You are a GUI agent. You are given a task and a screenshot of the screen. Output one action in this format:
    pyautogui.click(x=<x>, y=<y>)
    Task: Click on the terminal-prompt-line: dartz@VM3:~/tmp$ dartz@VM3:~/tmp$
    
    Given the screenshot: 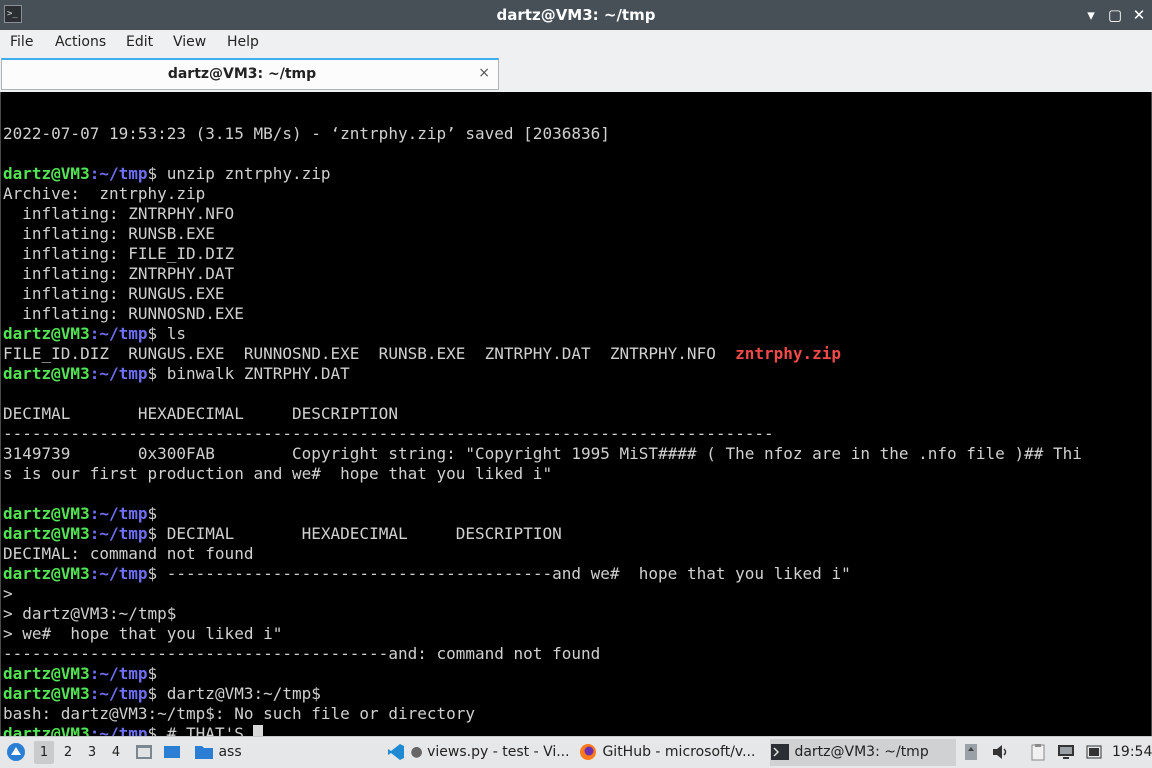 What is the action you would take?
    pyautogui.click(x=162, y=694)
    